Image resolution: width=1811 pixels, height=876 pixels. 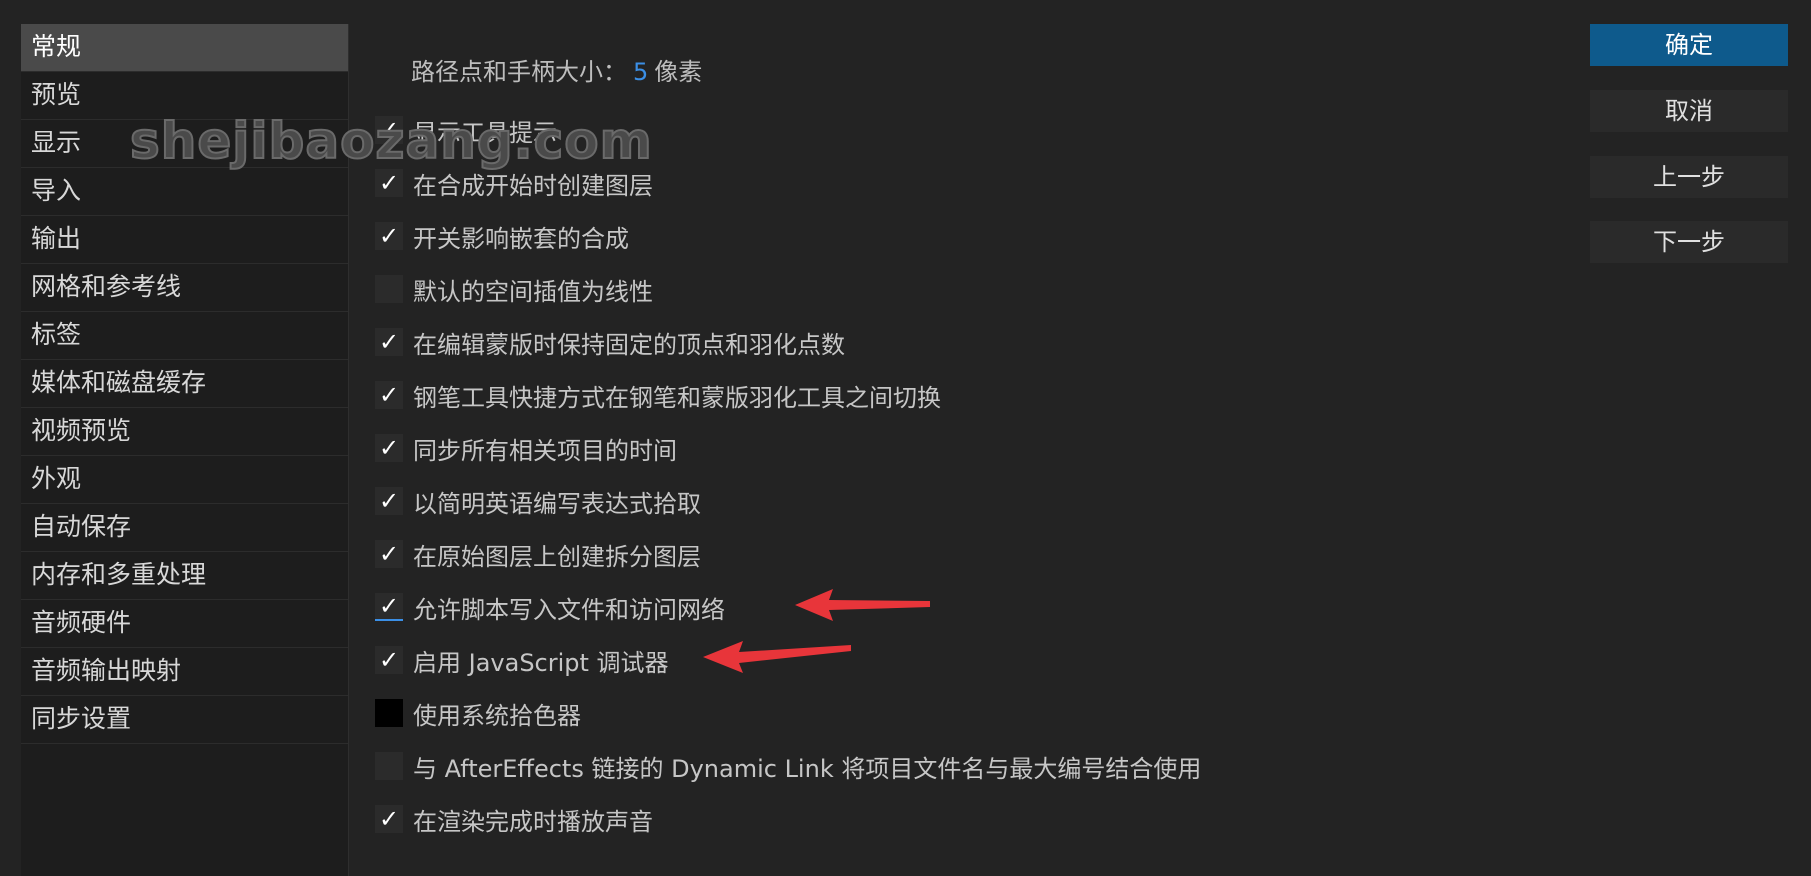 I want to click on path-point-size-label: 路径点和手柄大小：, so click(x=519, y=72).